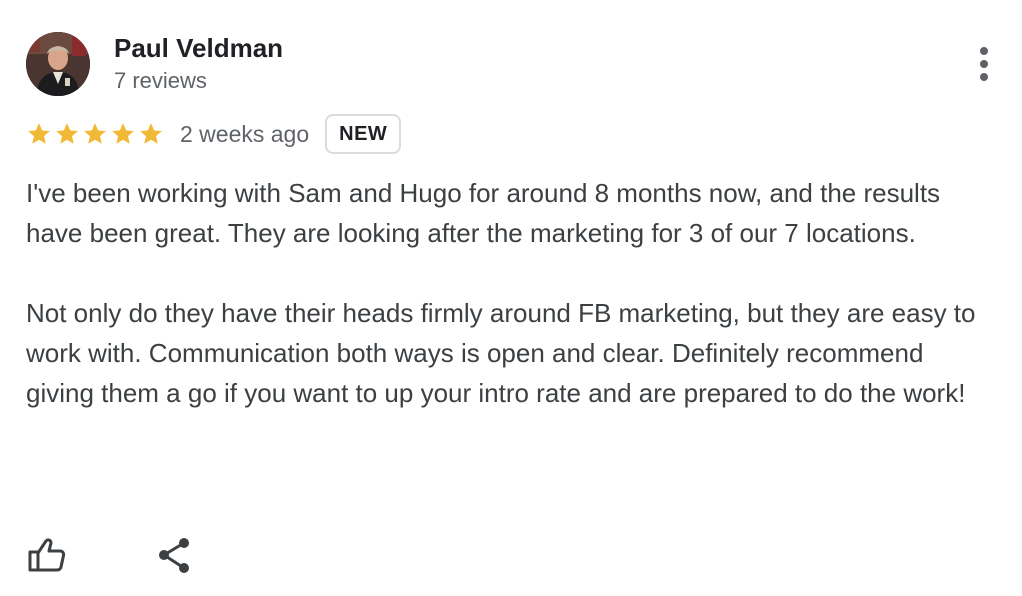  I want to click on more-options-button, so click(984, 64).